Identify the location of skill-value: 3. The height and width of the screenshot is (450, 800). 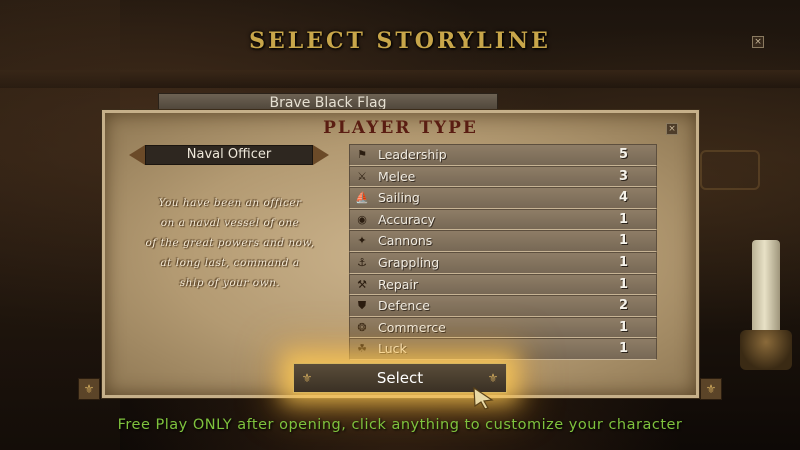
(623, 176).